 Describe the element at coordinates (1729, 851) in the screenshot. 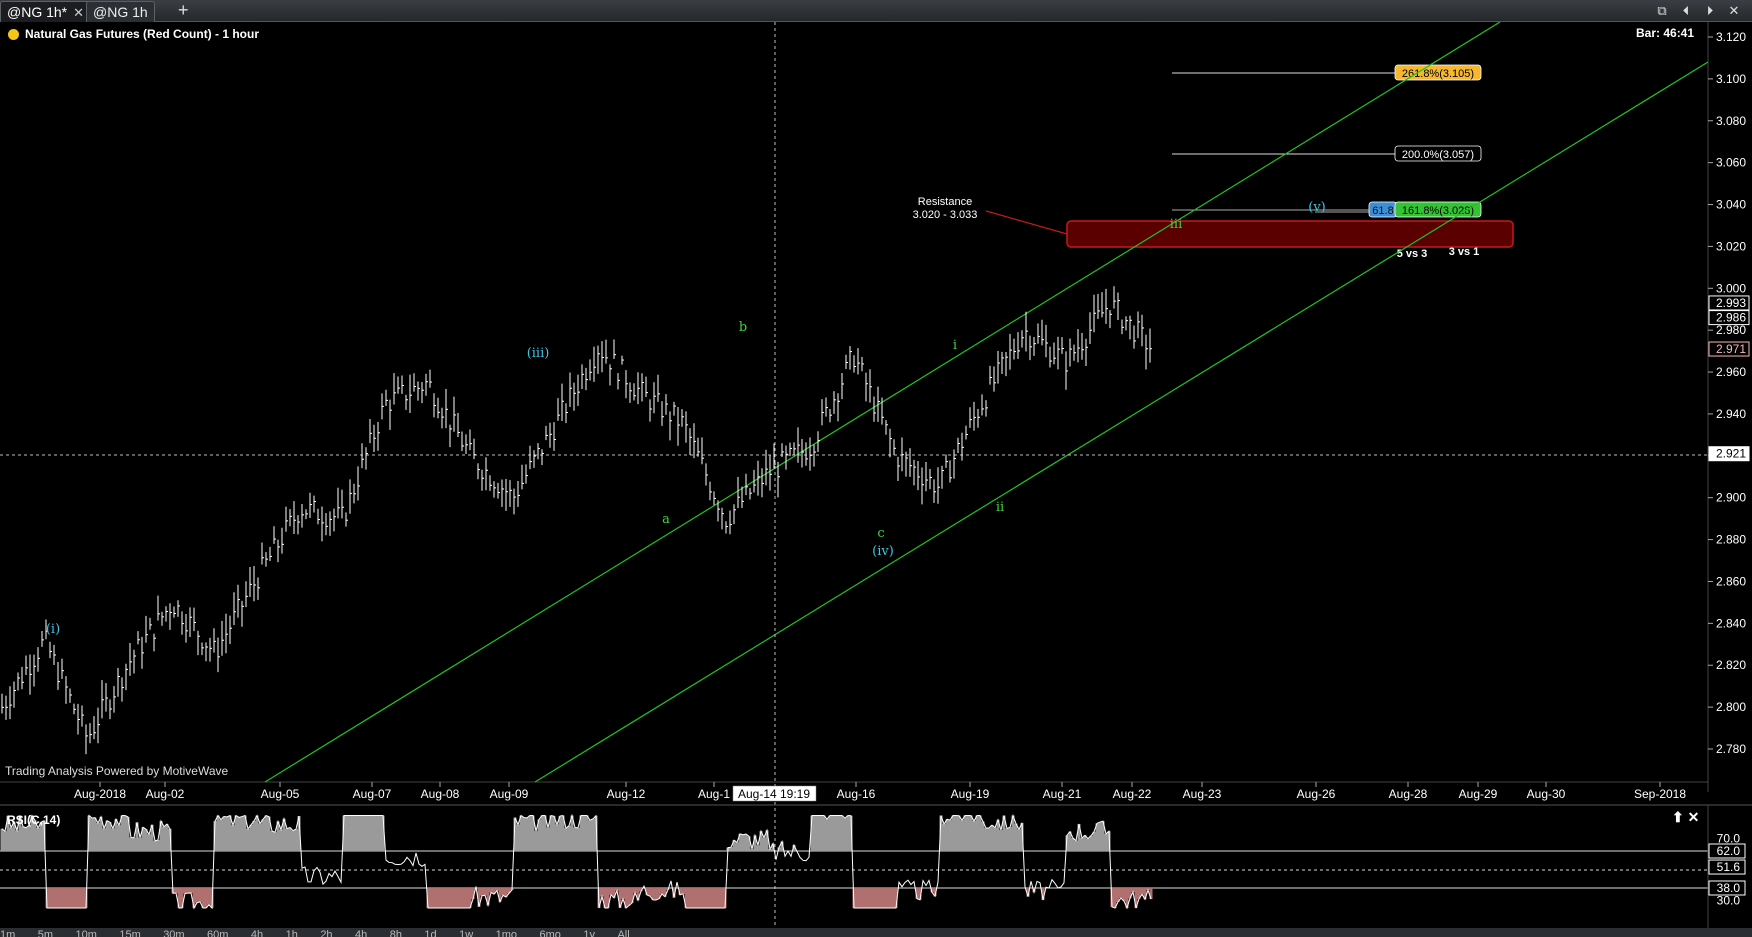

I see `rsi-tick-label: 62.0` at that location.